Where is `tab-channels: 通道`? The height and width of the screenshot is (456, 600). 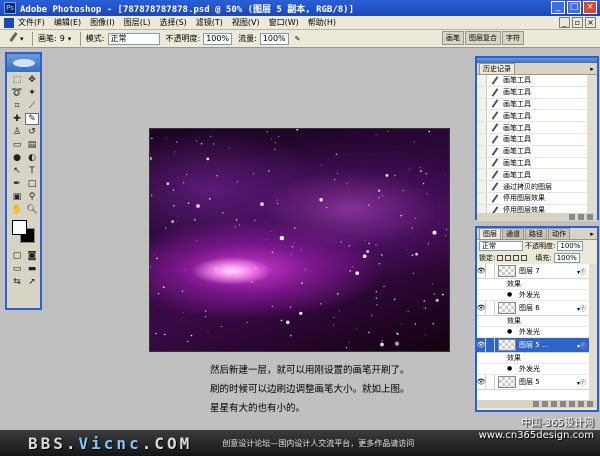
tab-channels: 通道 is located at coordinates (513, 233).